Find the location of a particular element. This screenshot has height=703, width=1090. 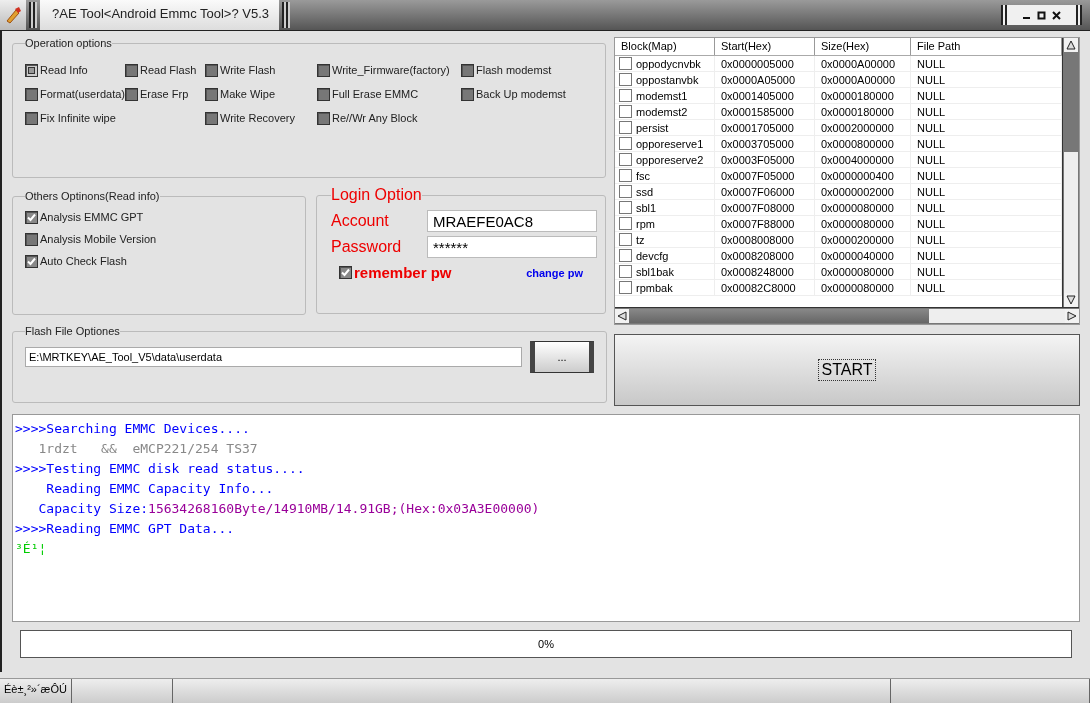

scroll-up-icon is located at coordinates (1071, 45).